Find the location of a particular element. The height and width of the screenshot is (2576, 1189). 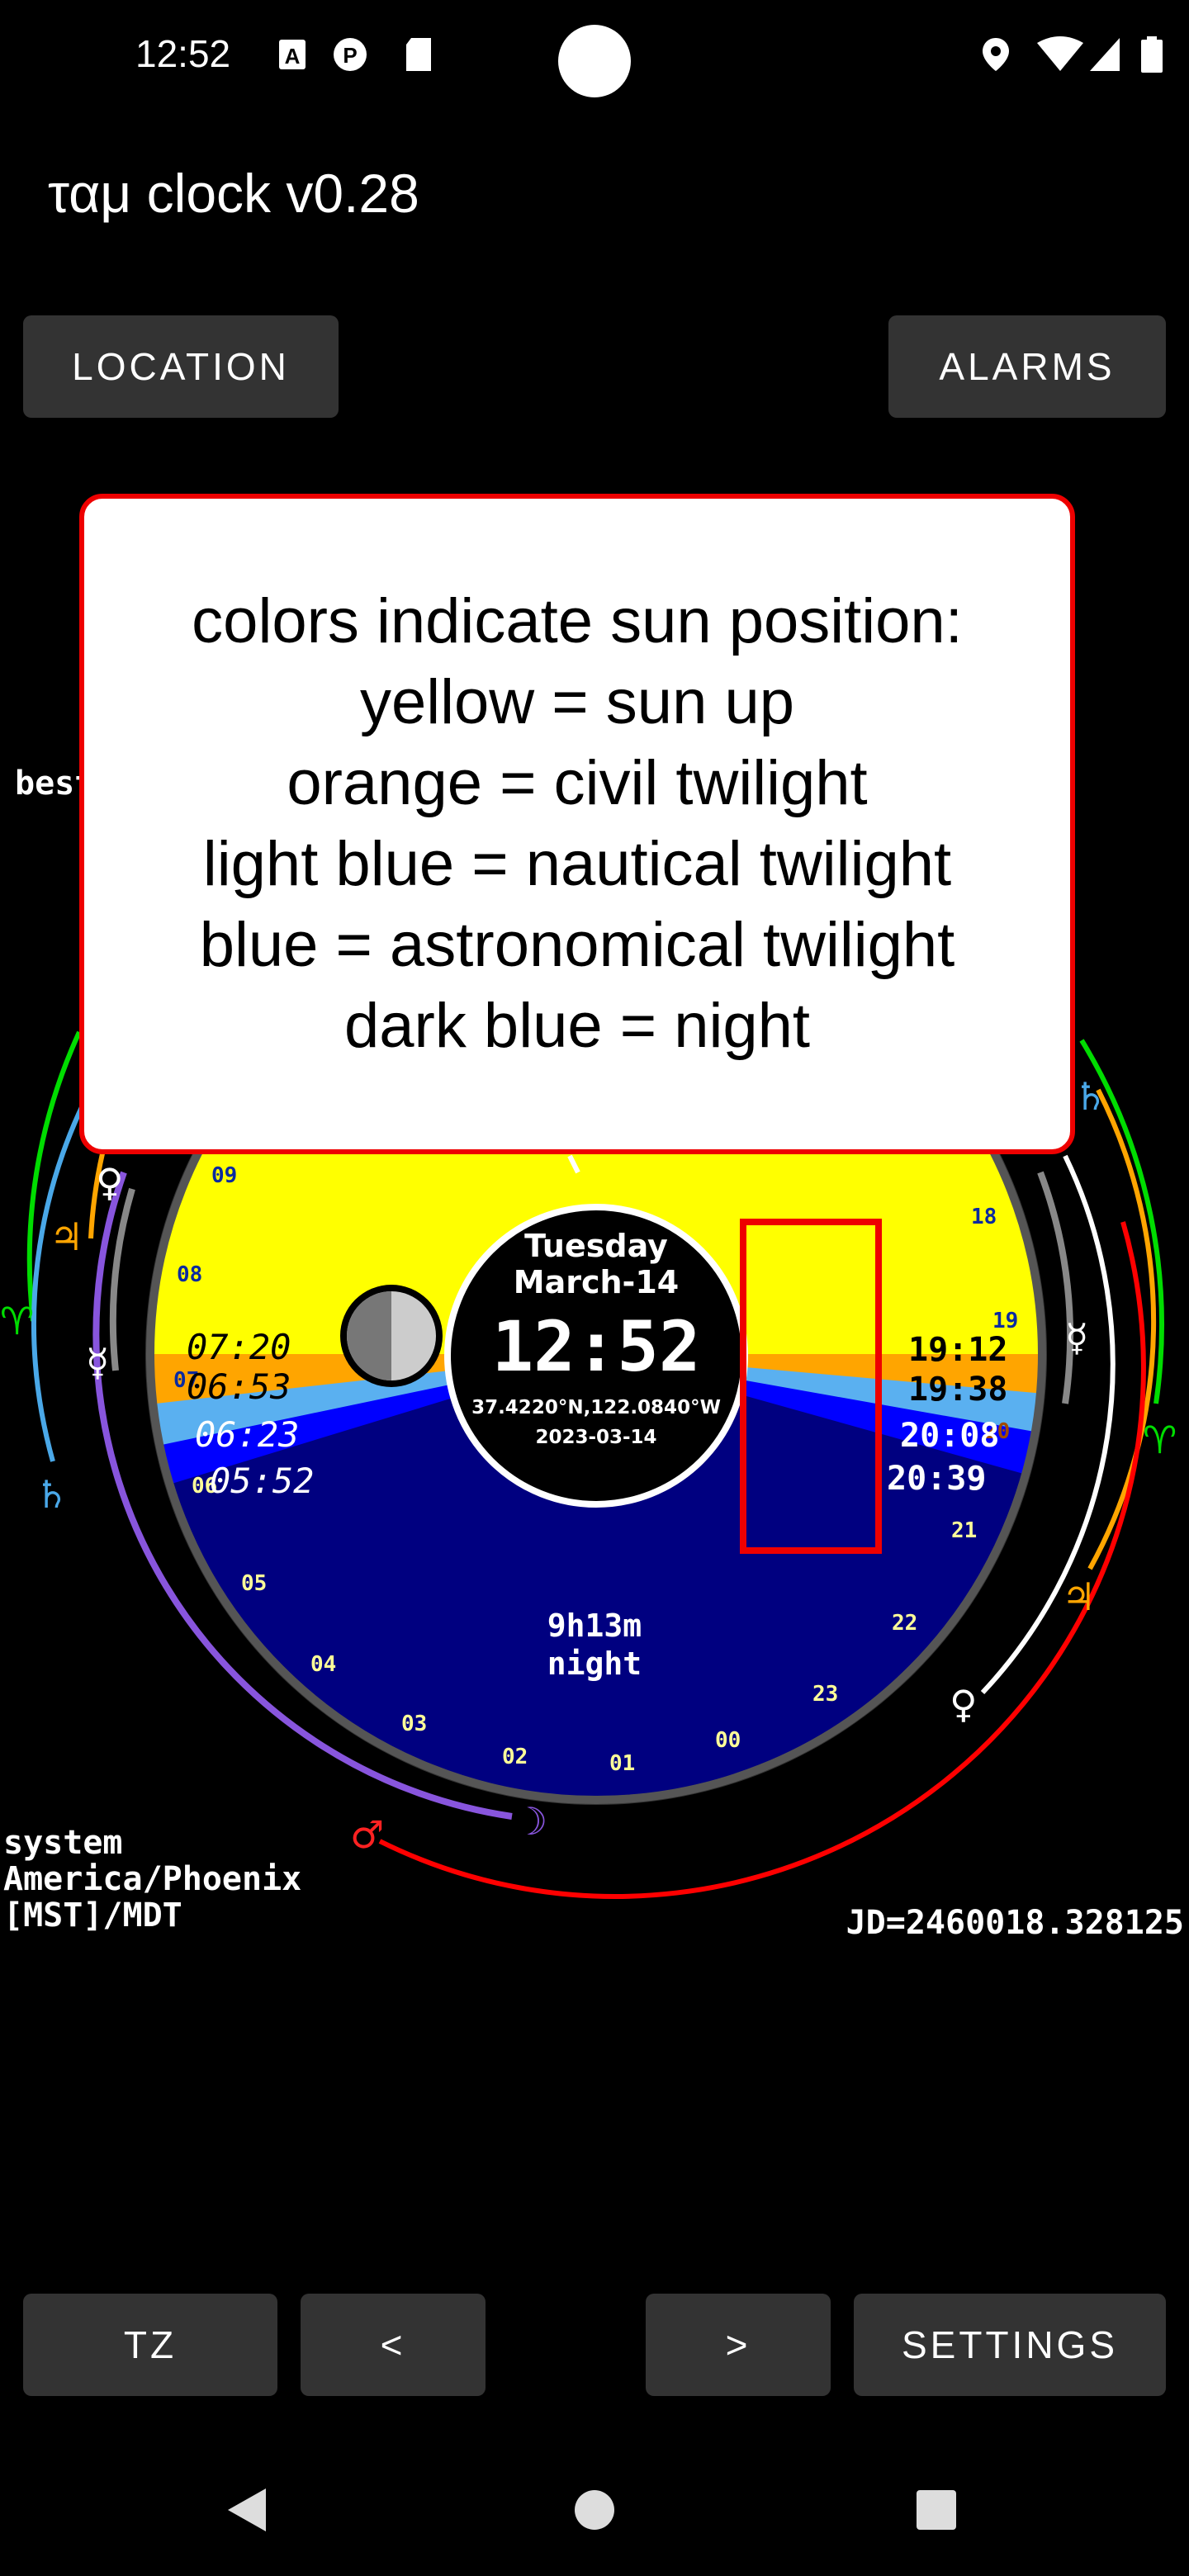

navigation-bar is located at coordinates (594, 2510).